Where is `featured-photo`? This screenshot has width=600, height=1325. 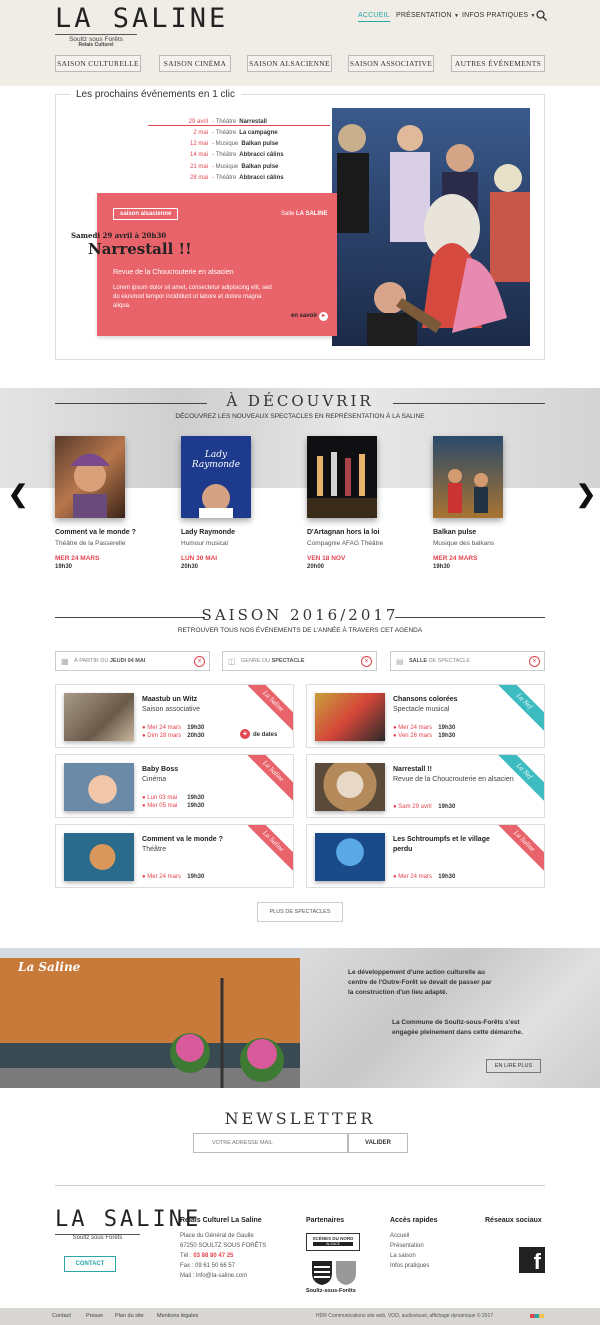 featured-photo is located at coordinates (431, 227).